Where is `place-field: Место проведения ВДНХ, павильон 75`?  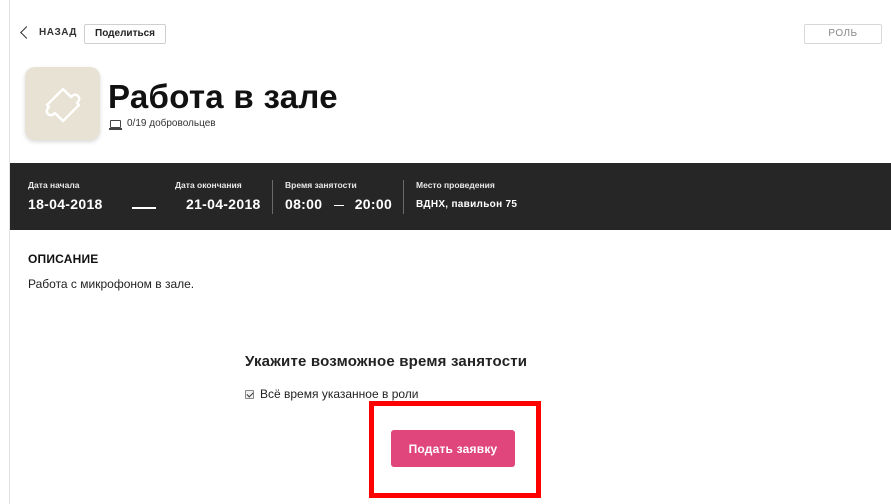 place-field: Место проведения ВДНХ, павильон 75 is located at coordinates (466, 195).